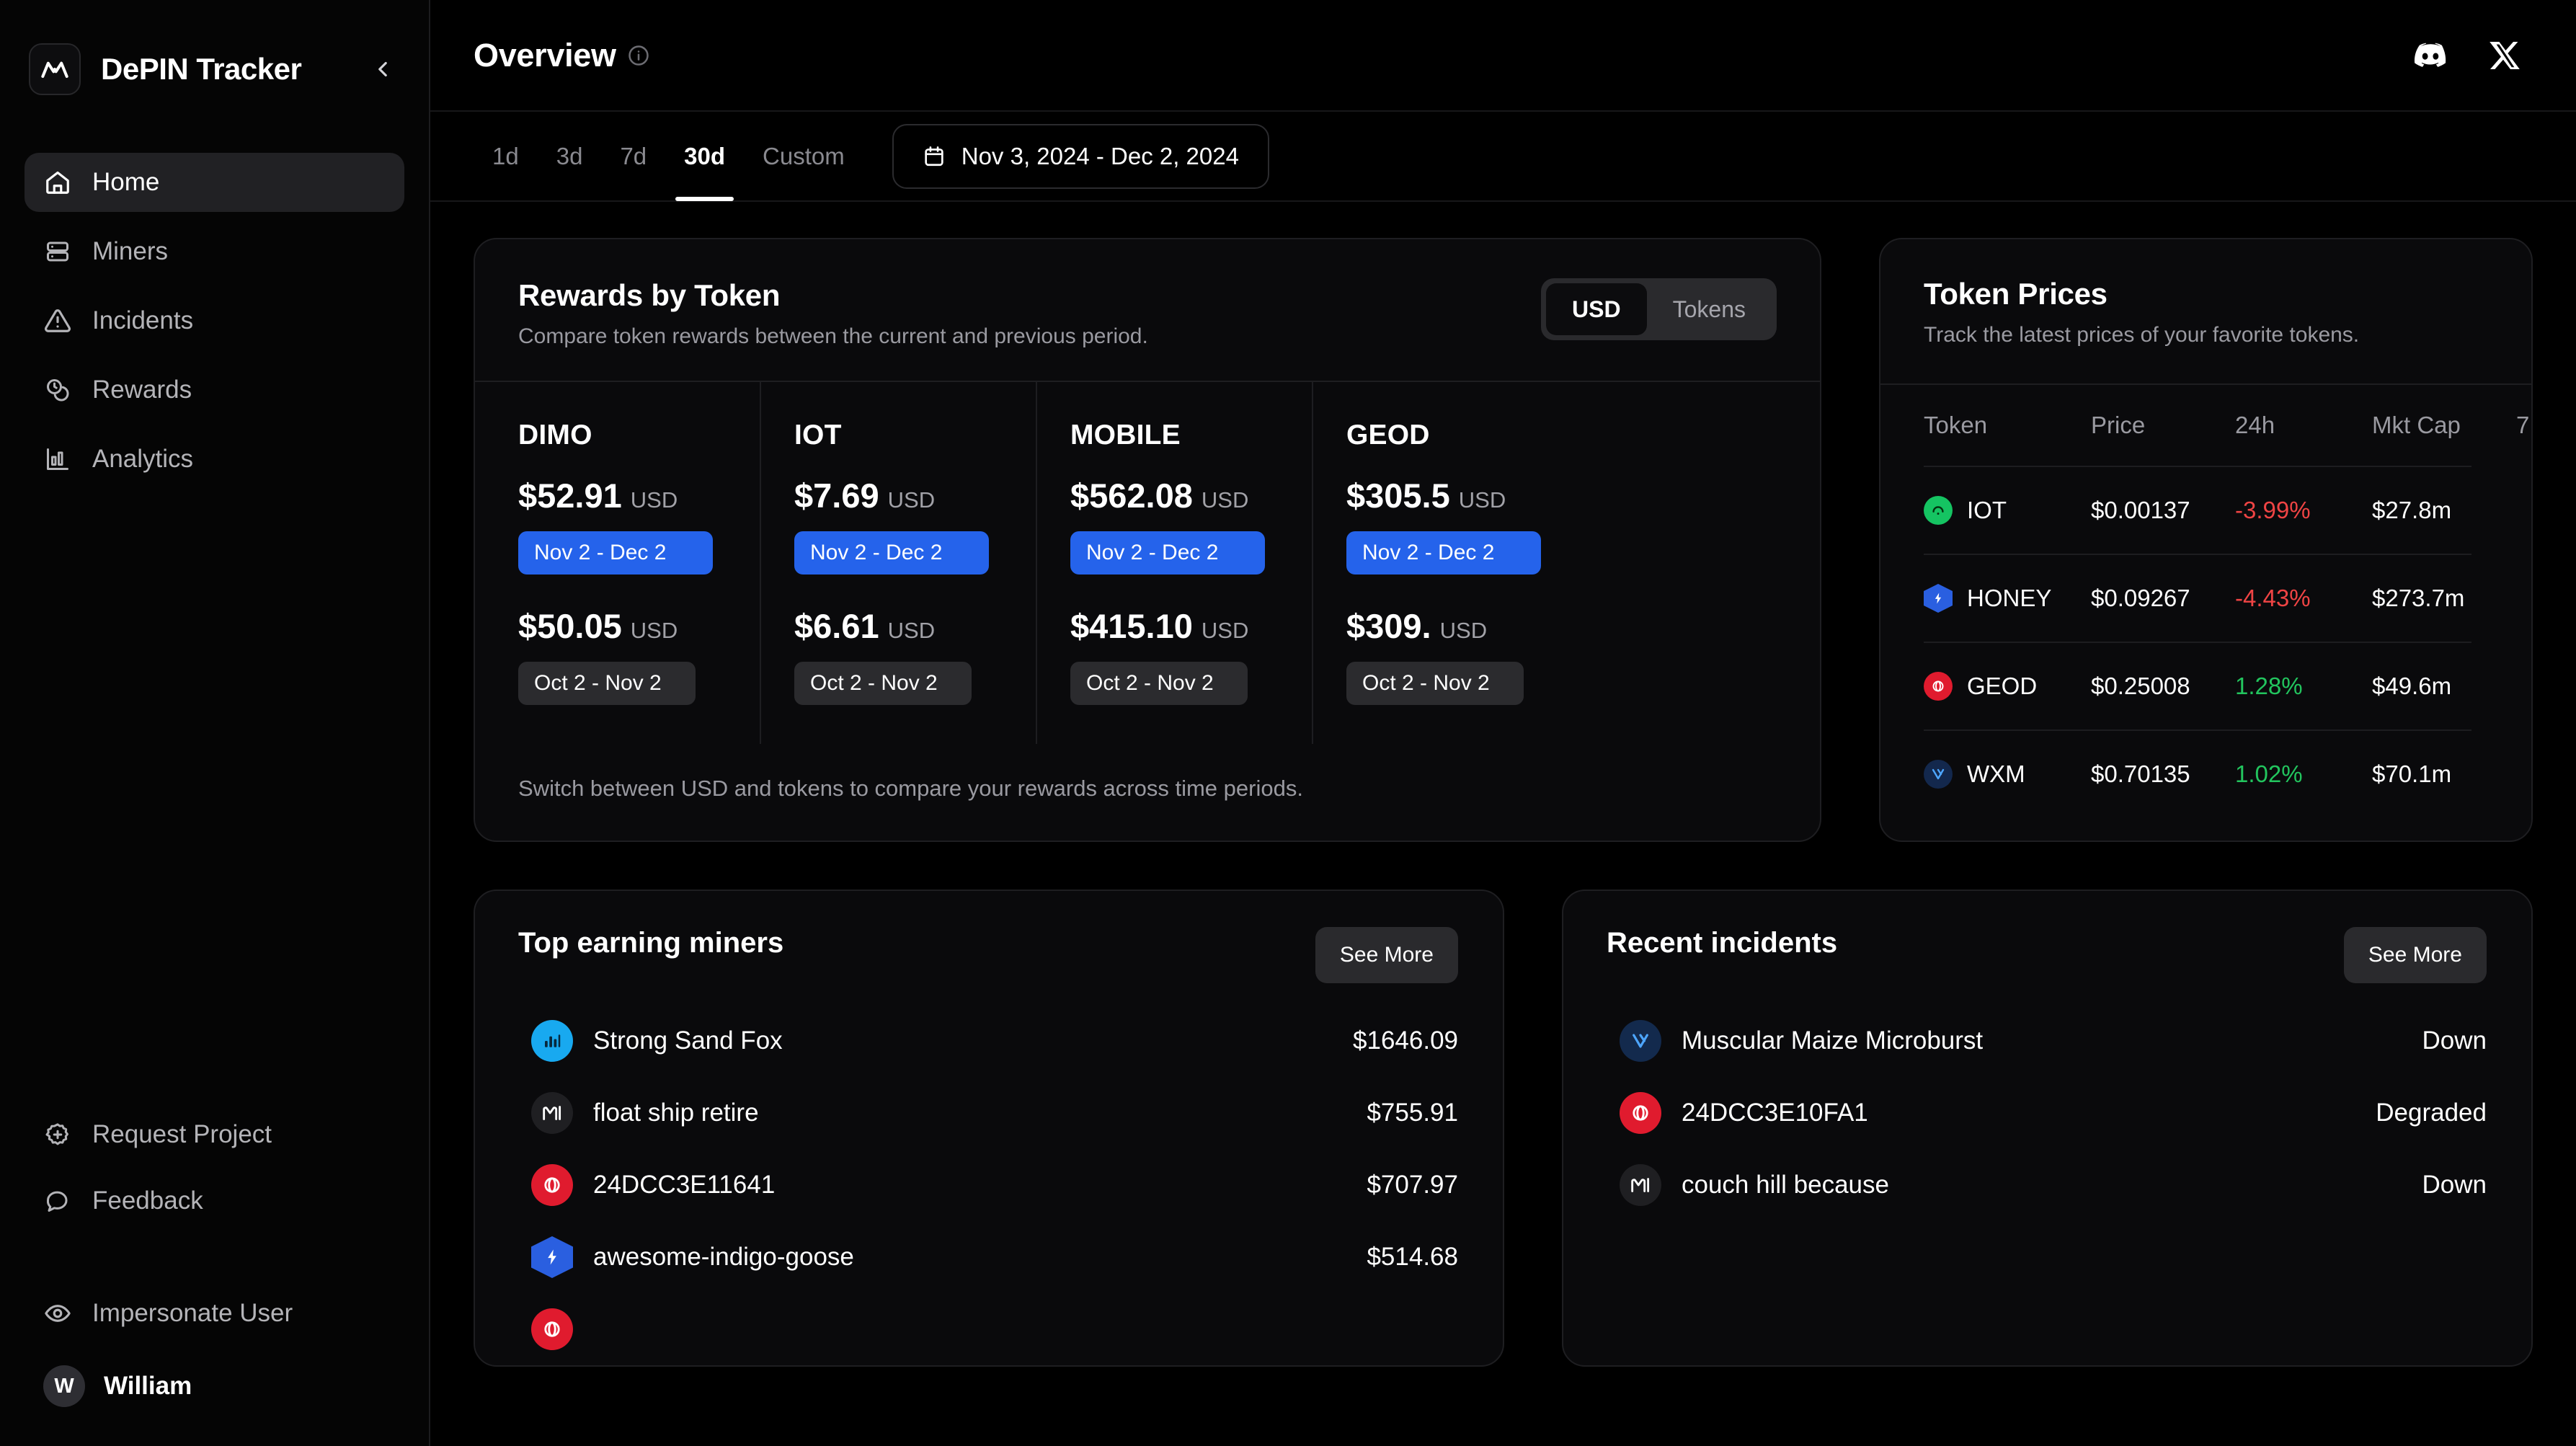 This screenshot has width=2576, height=1446. I want to click on range-tab-custom: Custom, so click(804, 156).